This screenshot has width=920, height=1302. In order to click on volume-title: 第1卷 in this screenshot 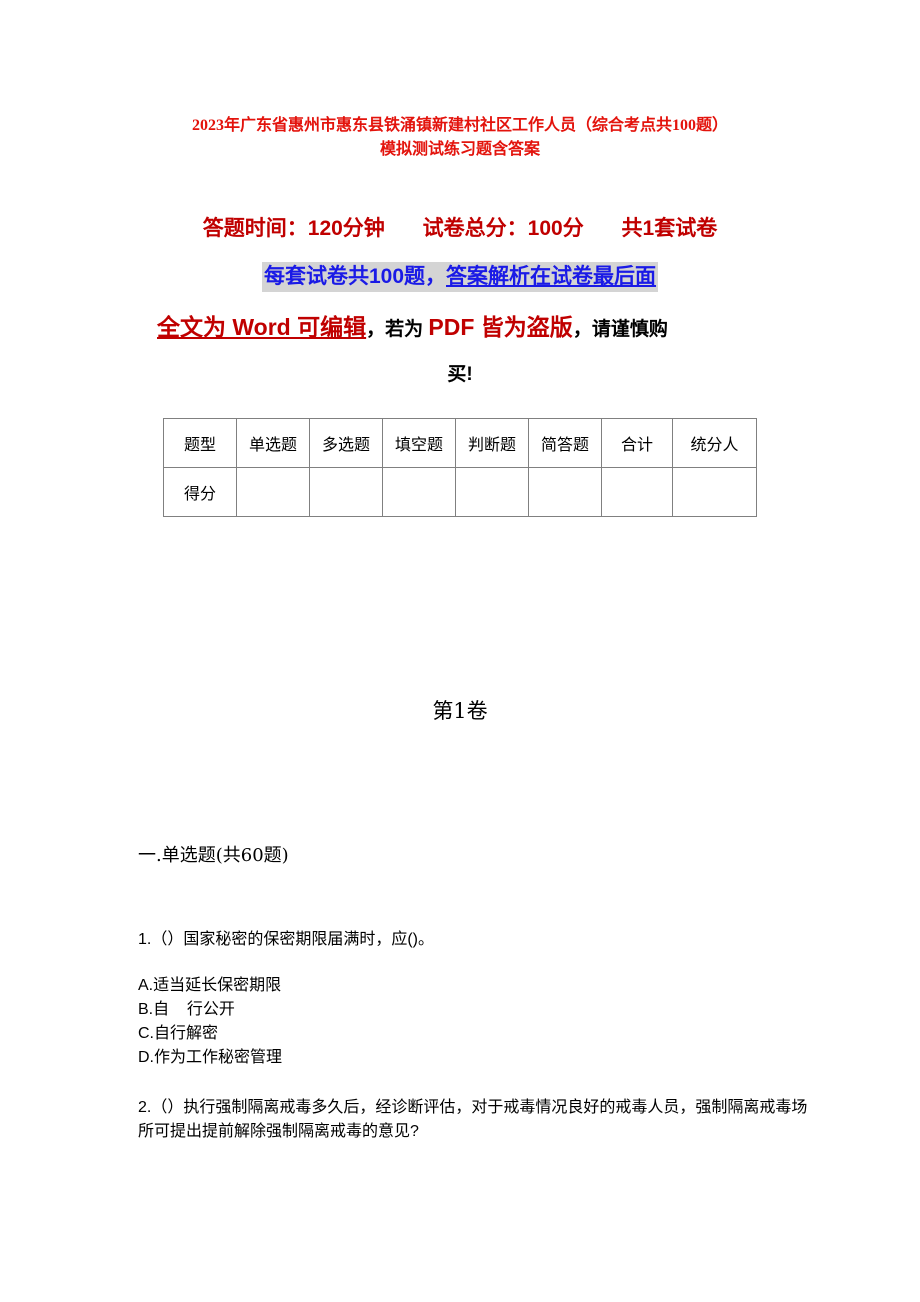, I will do `click(460, 711)`.